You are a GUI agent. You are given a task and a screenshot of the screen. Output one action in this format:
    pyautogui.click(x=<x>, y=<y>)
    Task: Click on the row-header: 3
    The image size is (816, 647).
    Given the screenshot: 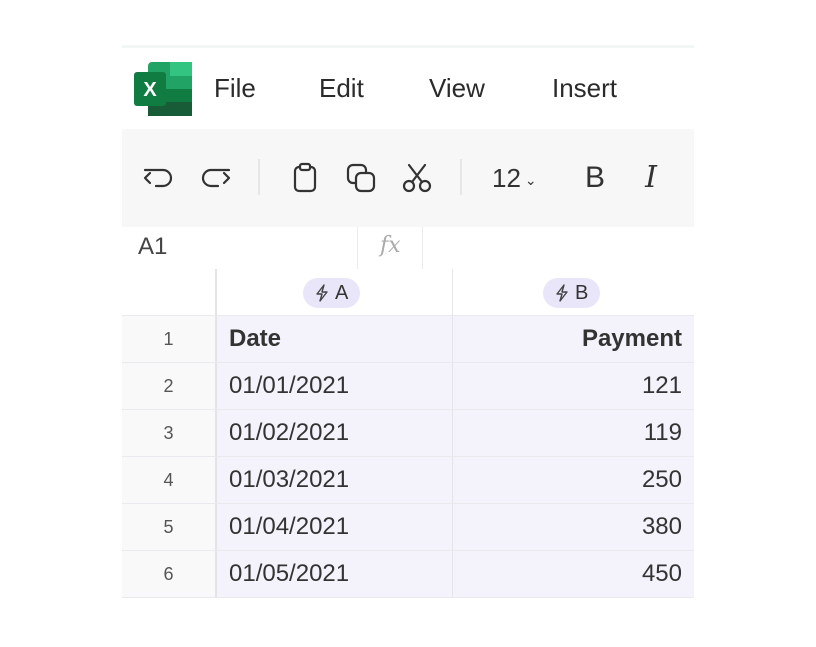 What is the action you would take?
    pyautogui.click(x=169, y=433)
    